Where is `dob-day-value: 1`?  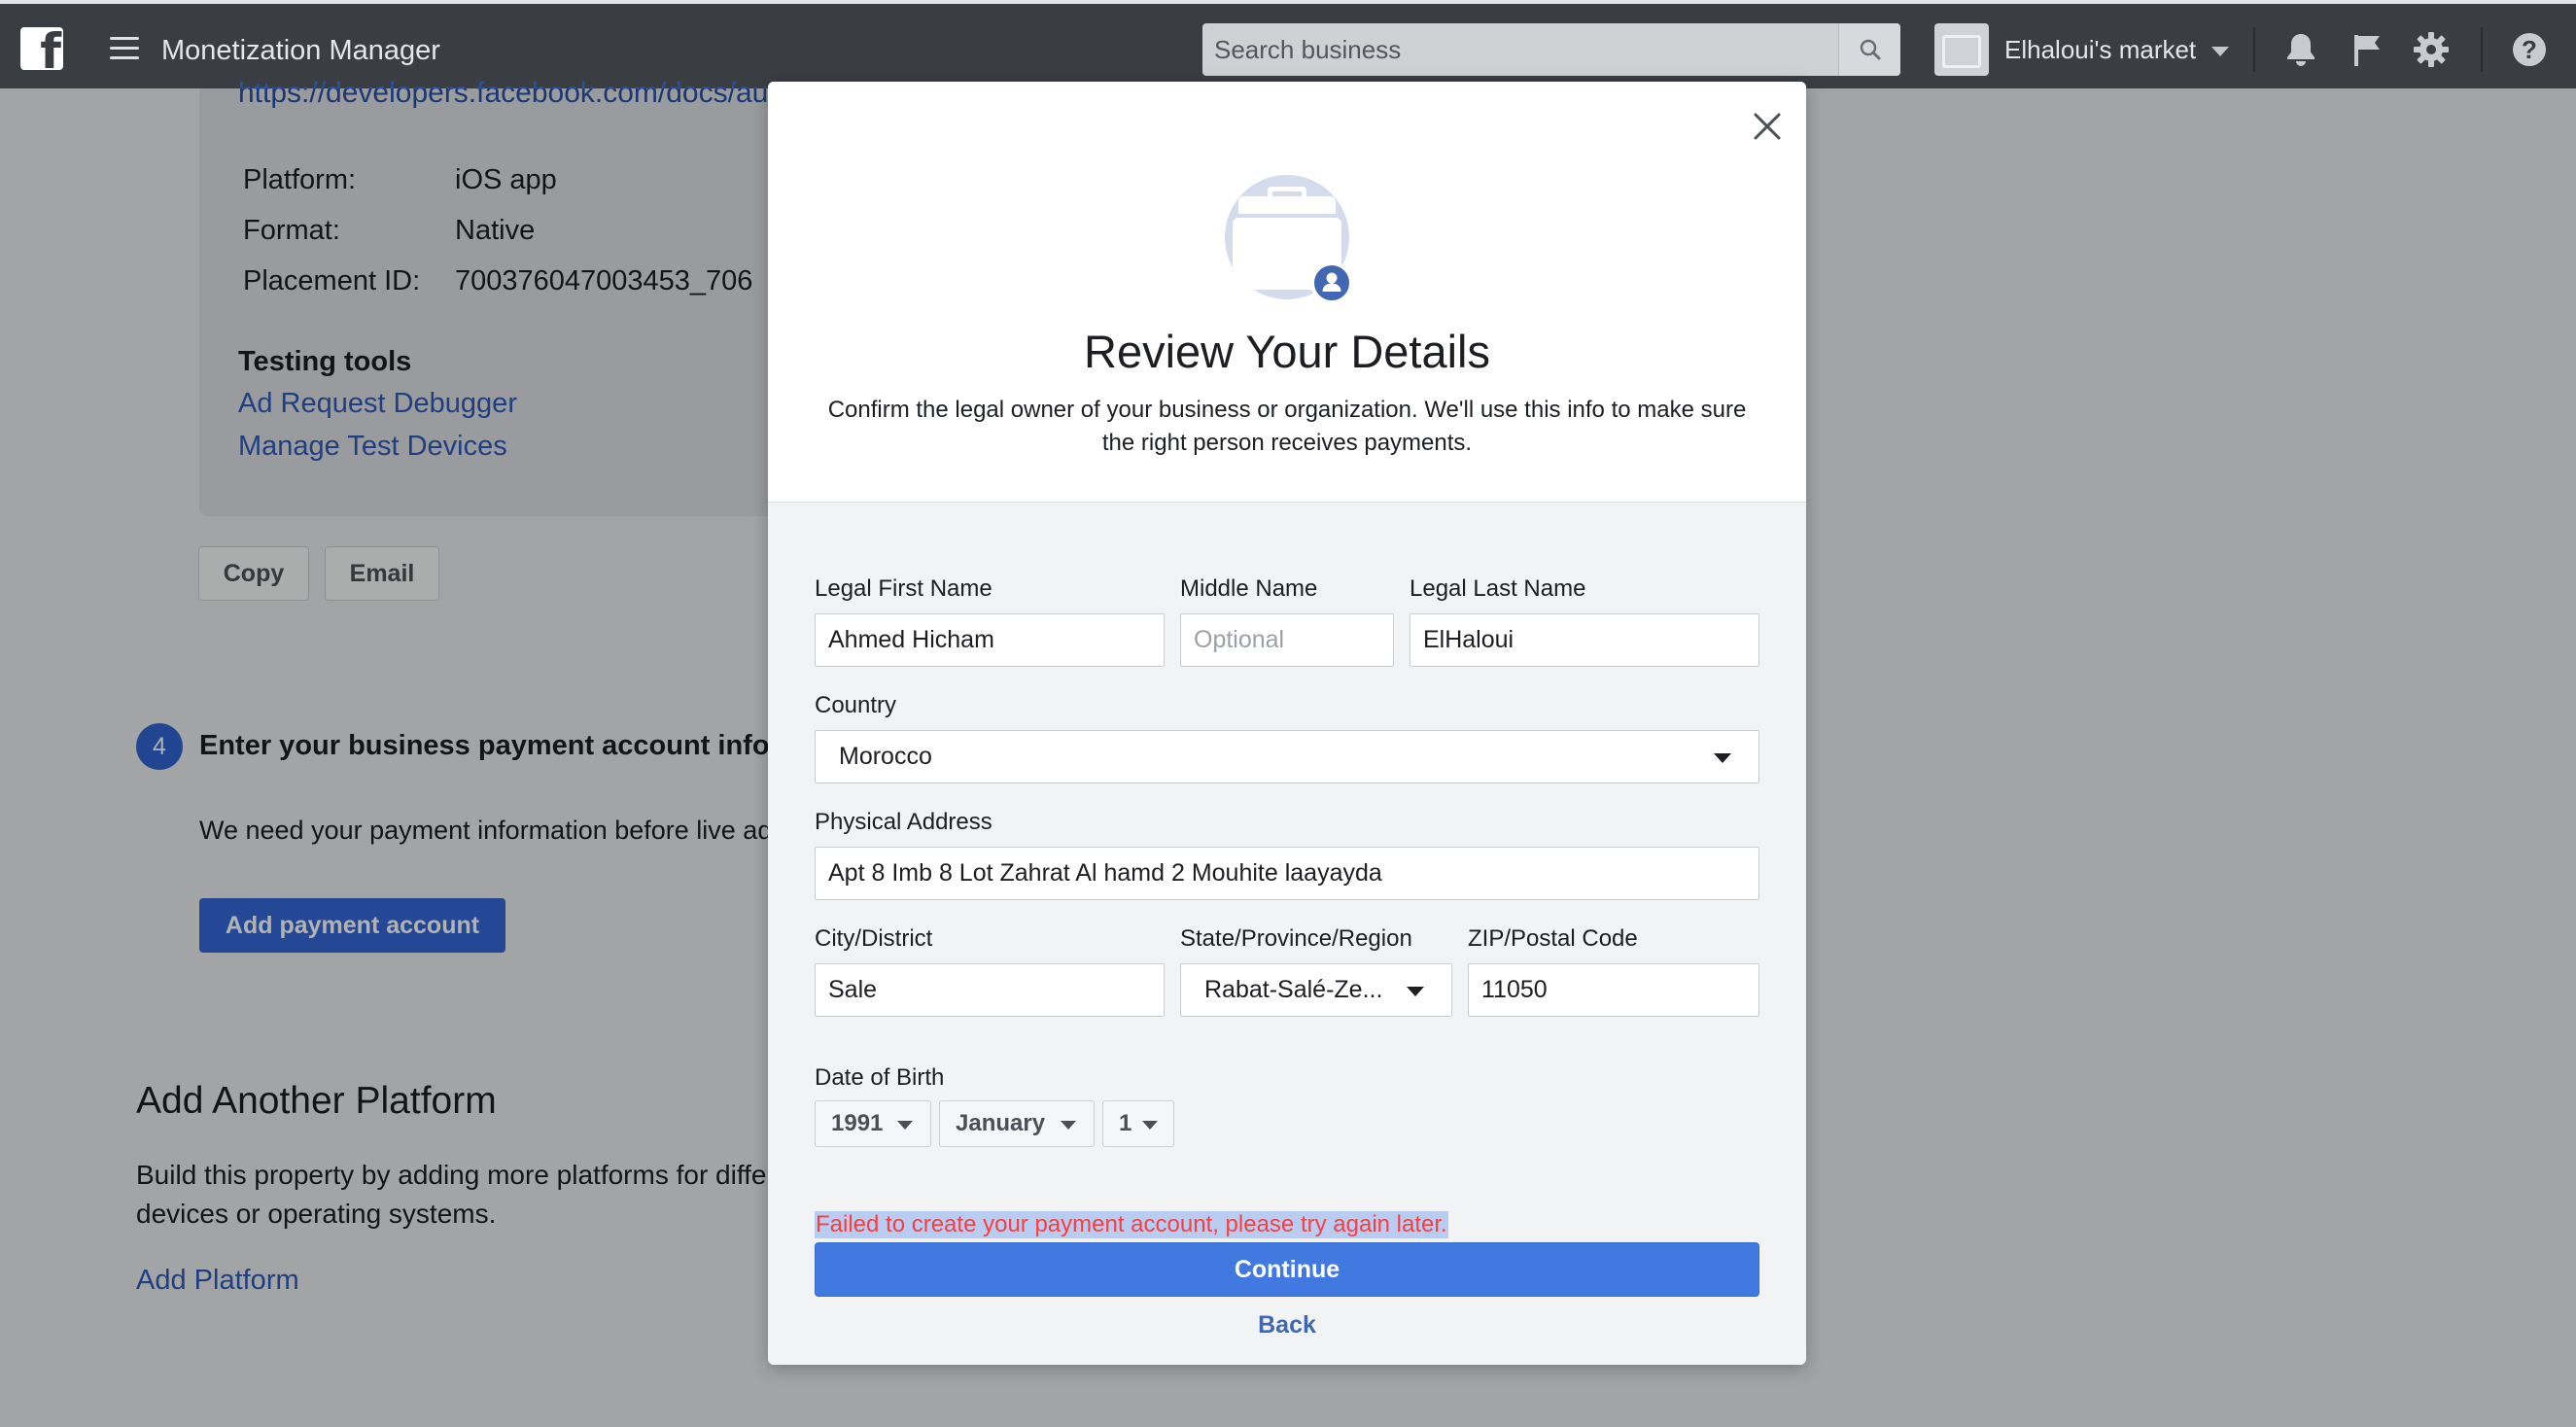
dob-day-value: 1 is located at coordinates (1125, 1123).